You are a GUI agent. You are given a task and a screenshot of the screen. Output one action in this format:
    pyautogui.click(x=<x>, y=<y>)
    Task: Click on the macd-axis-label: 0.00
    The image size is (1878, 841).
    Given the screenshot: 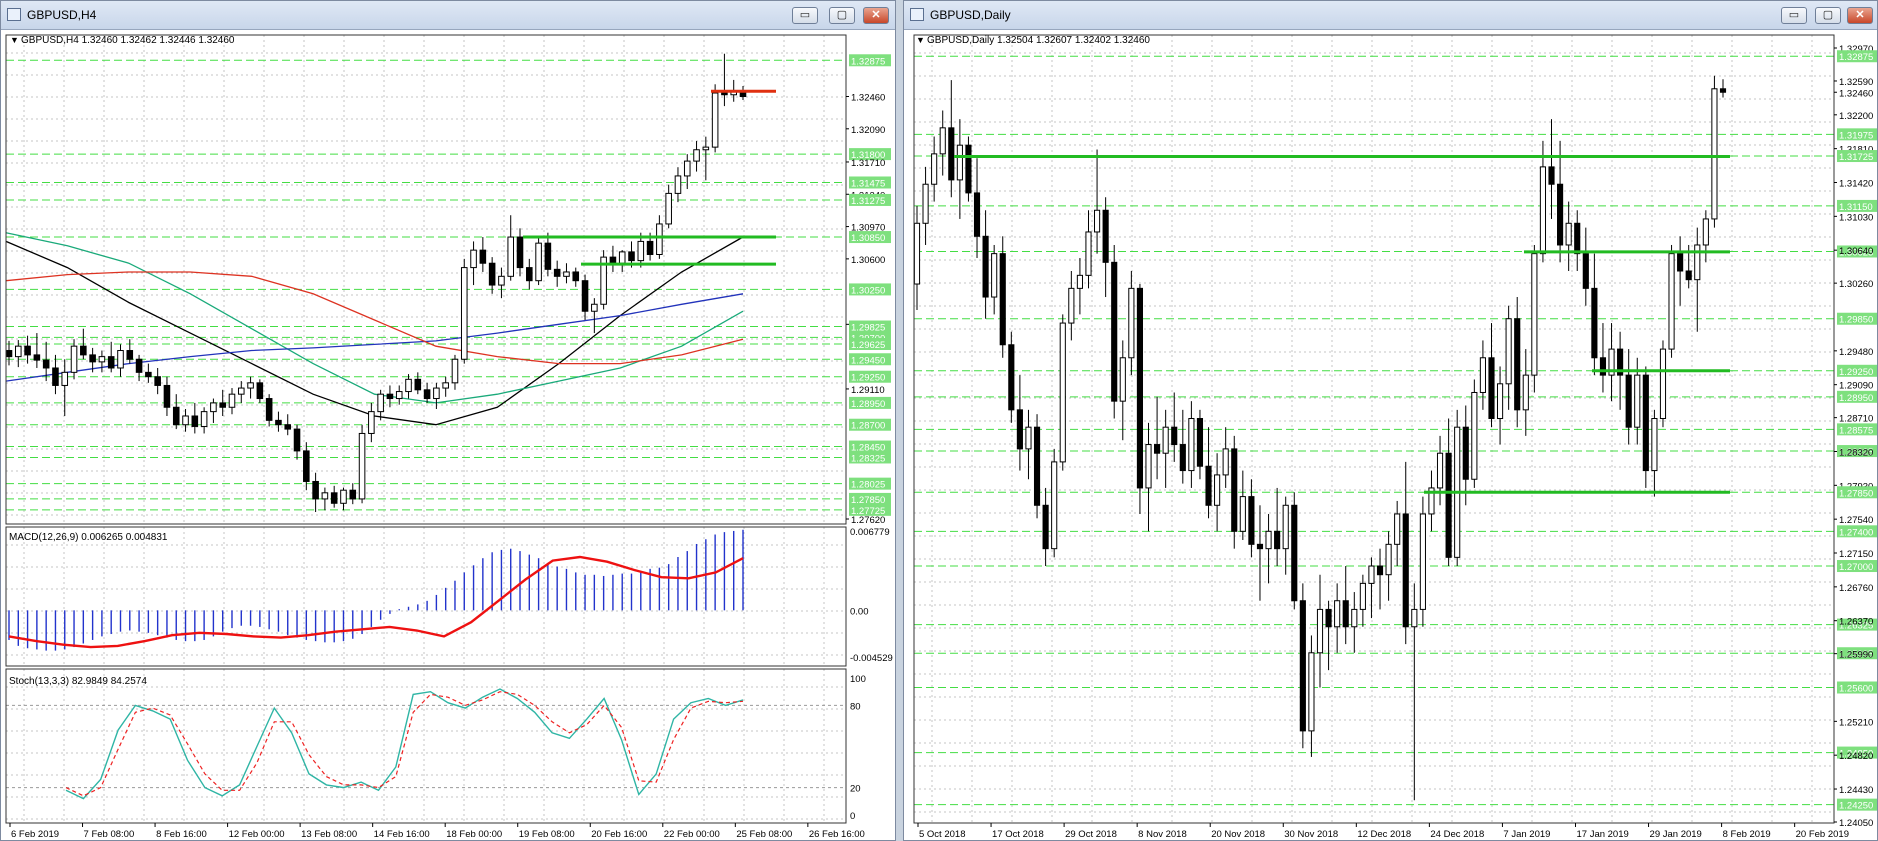 What is the action you would take?
    pyautogui.click(x=859, y=611)
    